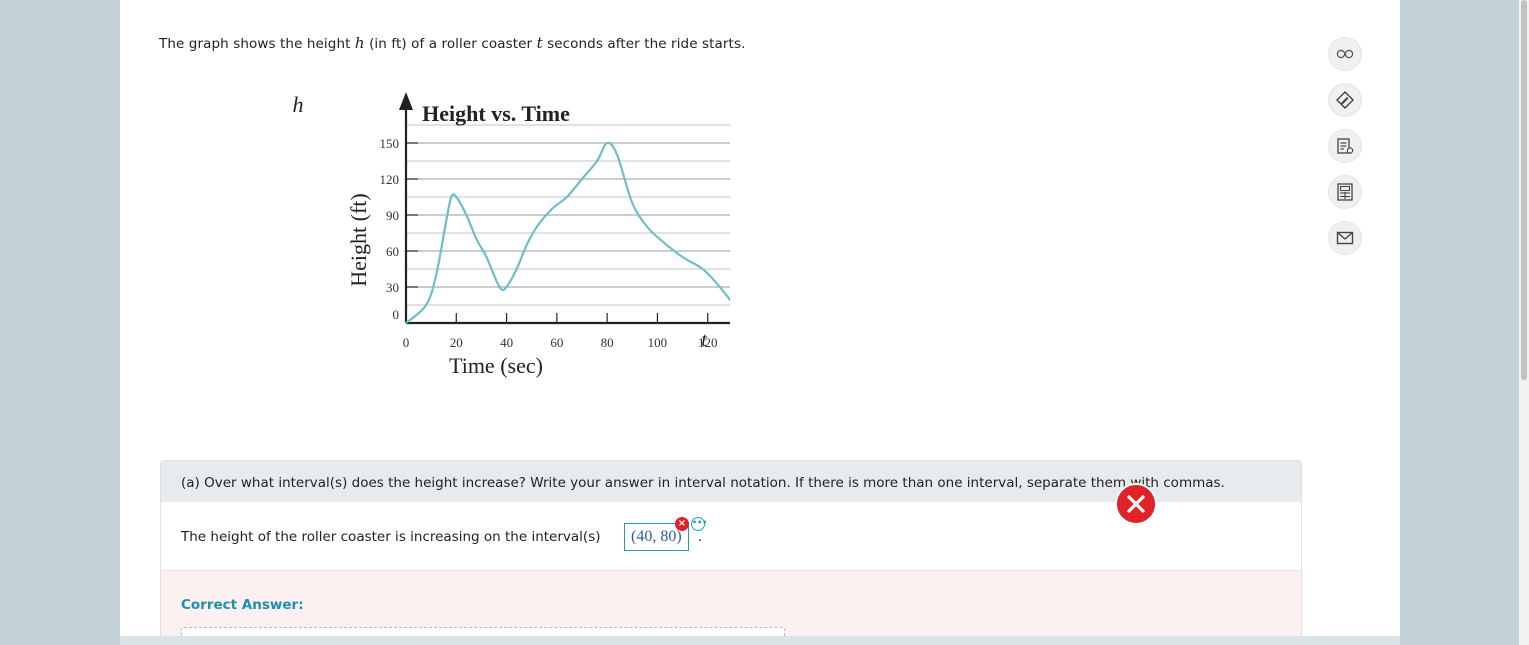  I want to click on x-tick-label: 40, so click(506, 342).